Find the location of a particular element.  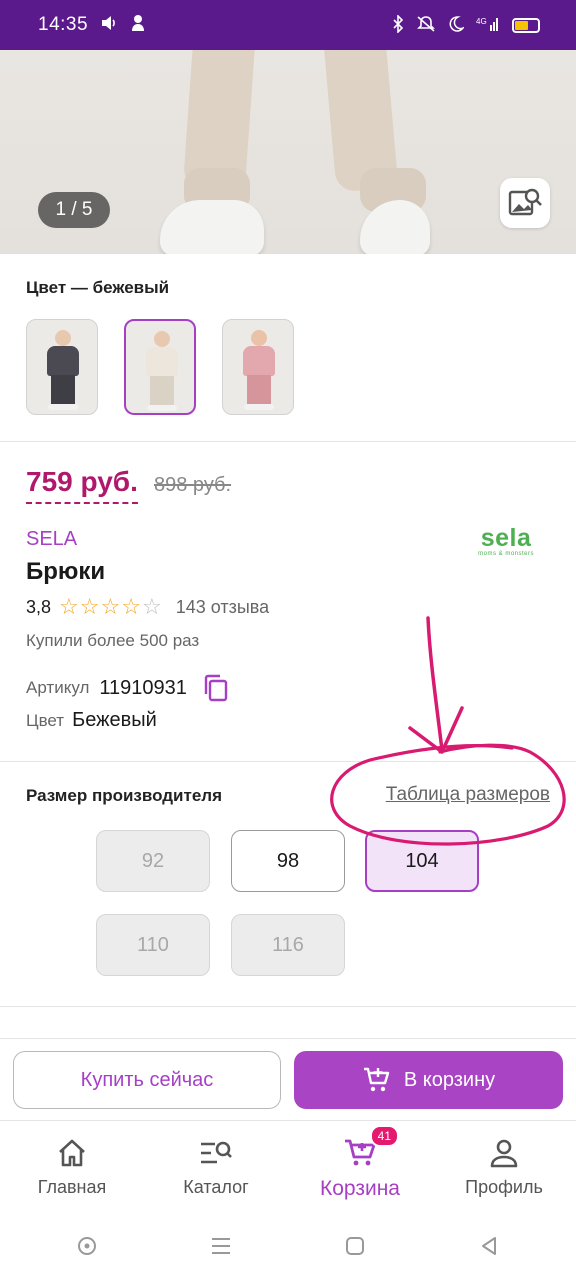

purchase-count: Купили более 500 раз is located at coordinates (113, 640).